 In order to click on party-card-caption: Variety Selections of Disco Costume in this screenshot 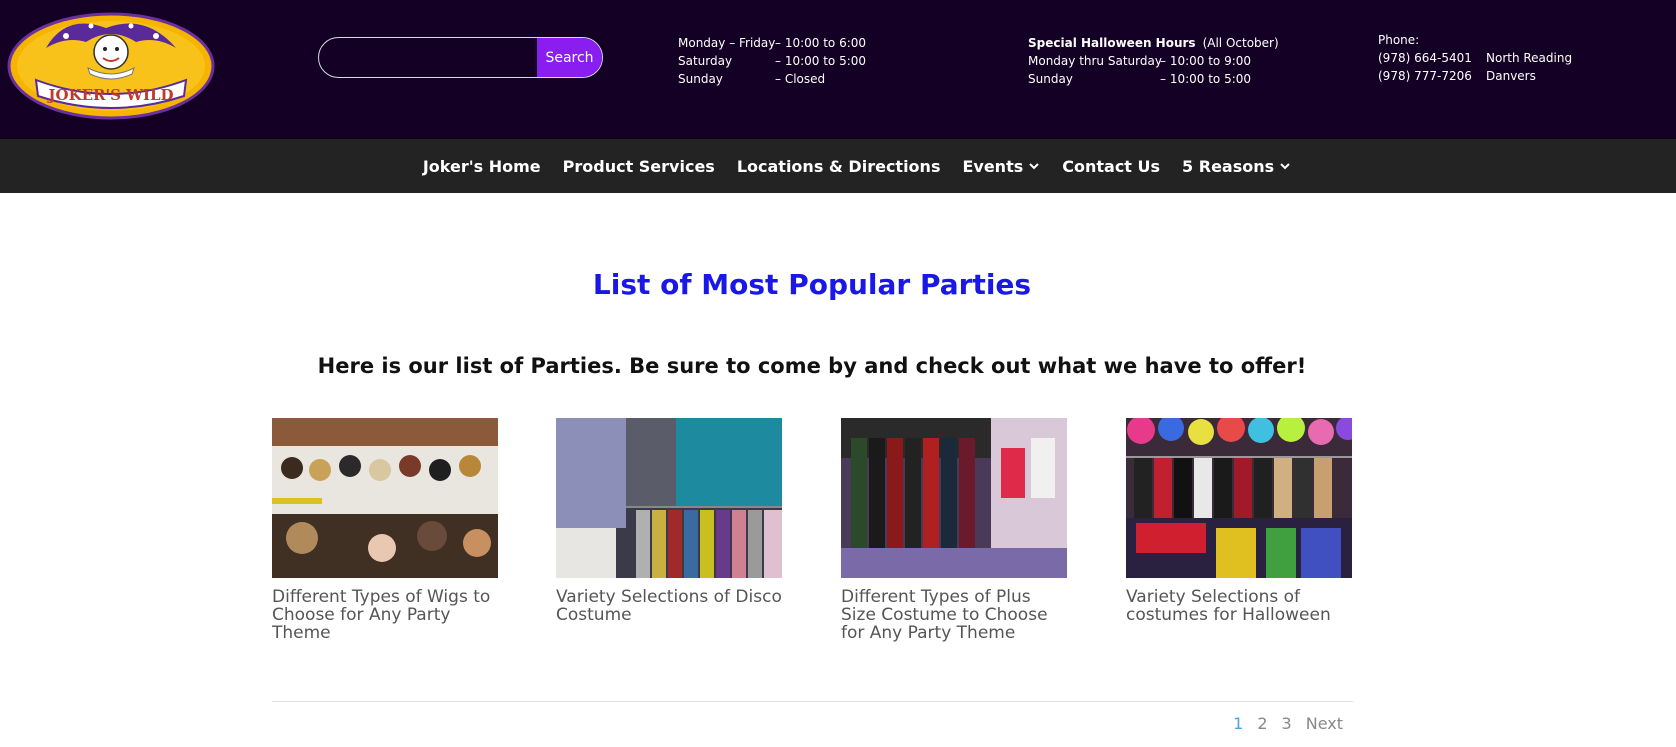, I will do `click(669, 606)`.